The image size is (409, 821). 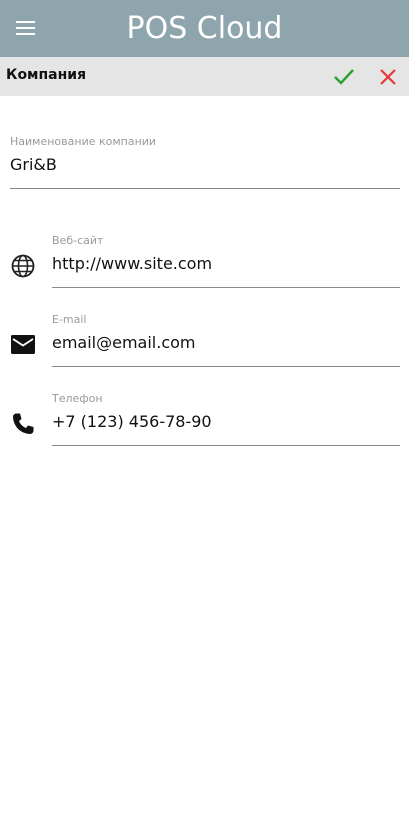 What do you see at coordinates (226, 263) in the screenshot?
I see `website-input` at bounding box center [226, 263].